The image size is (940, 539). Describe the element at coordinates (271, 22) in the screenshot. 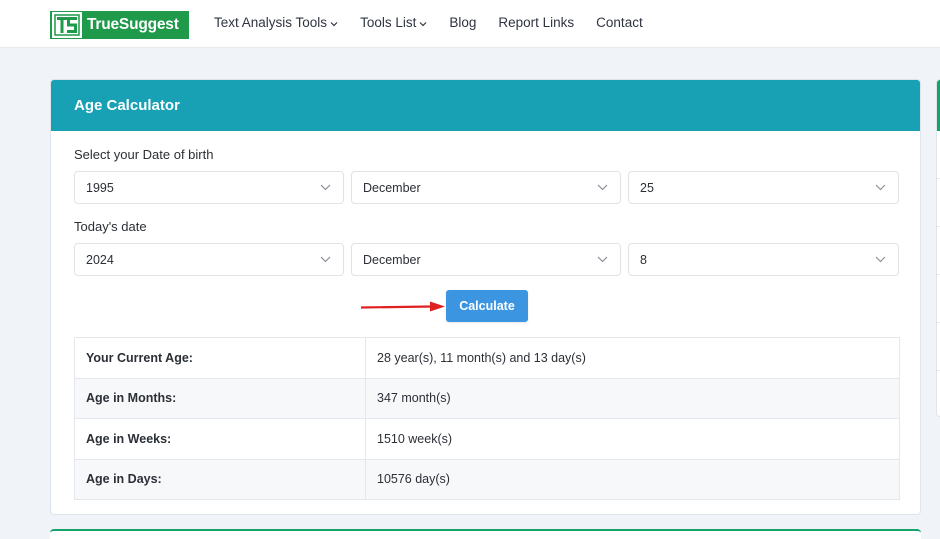

I see `nav-link-label: Text Analysis Tools` at that location.